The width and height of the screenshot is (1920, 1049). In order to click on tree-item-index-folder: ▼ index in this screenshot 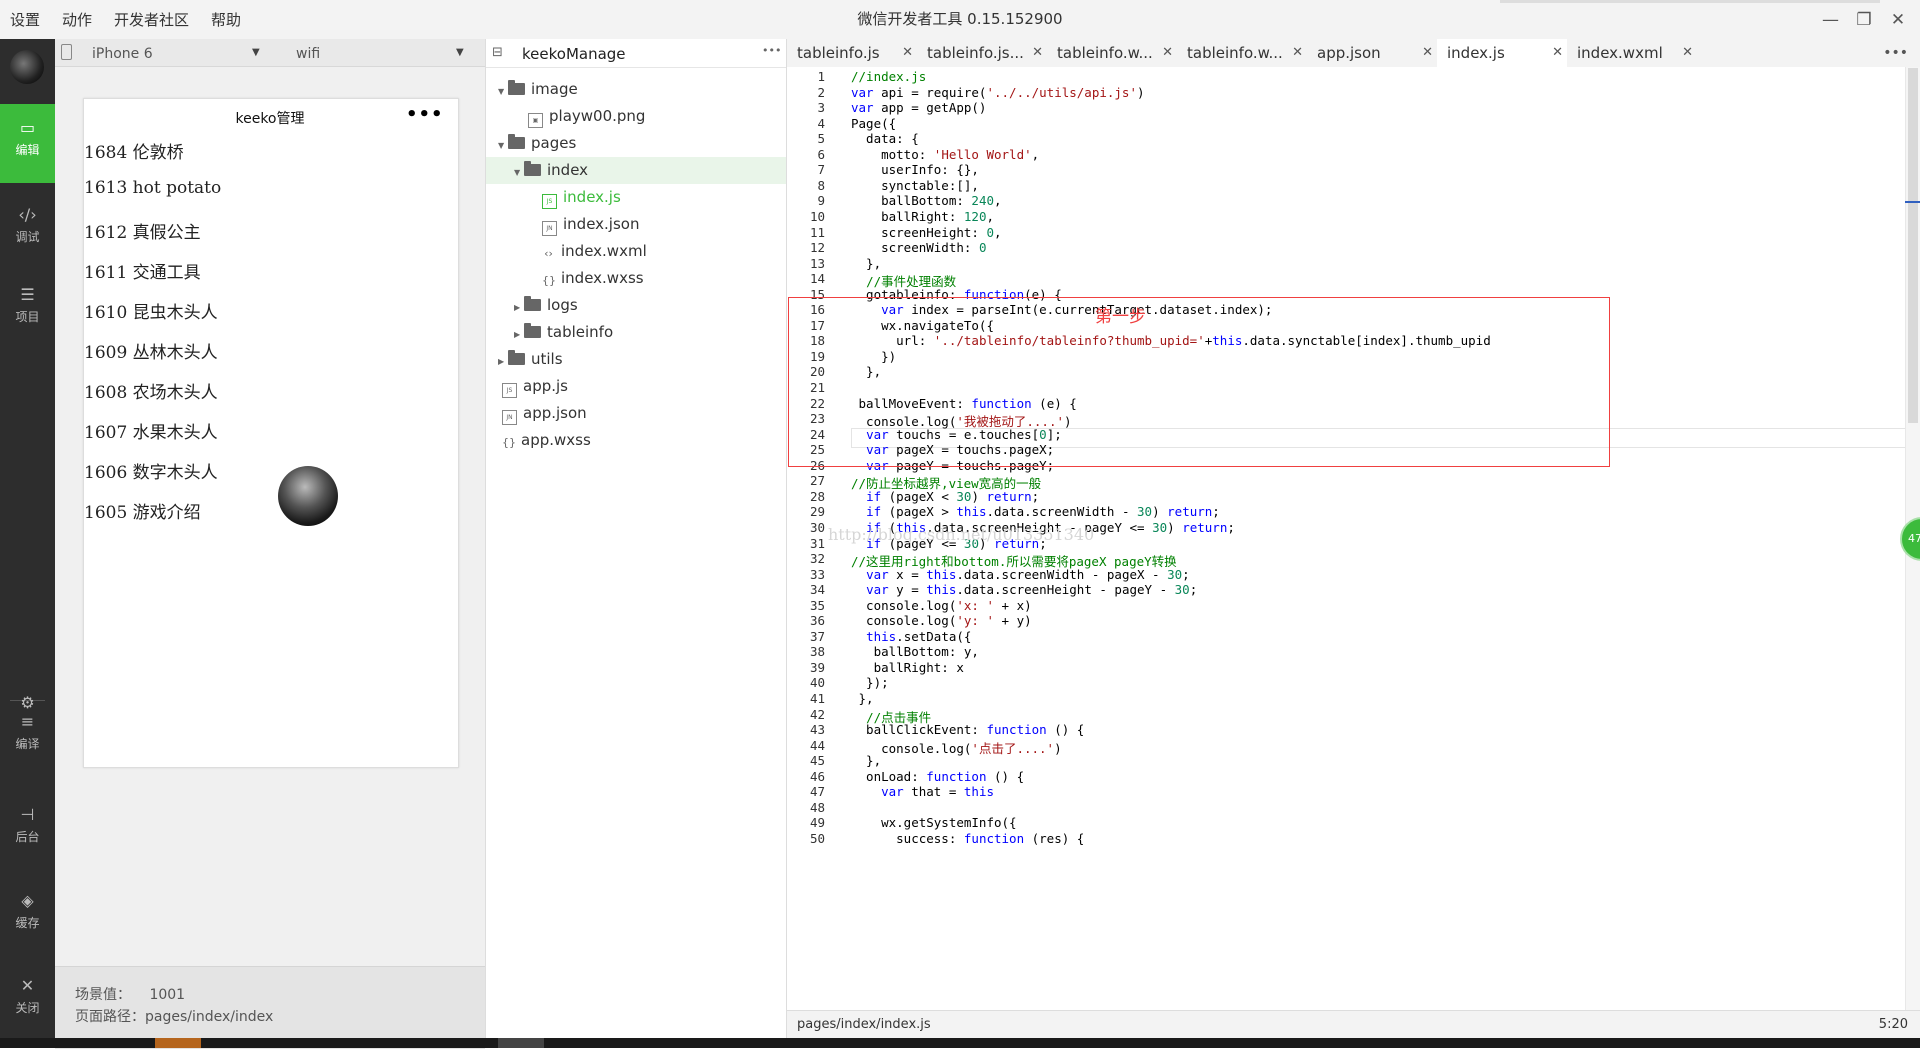, I will do `click(636, 170)`.